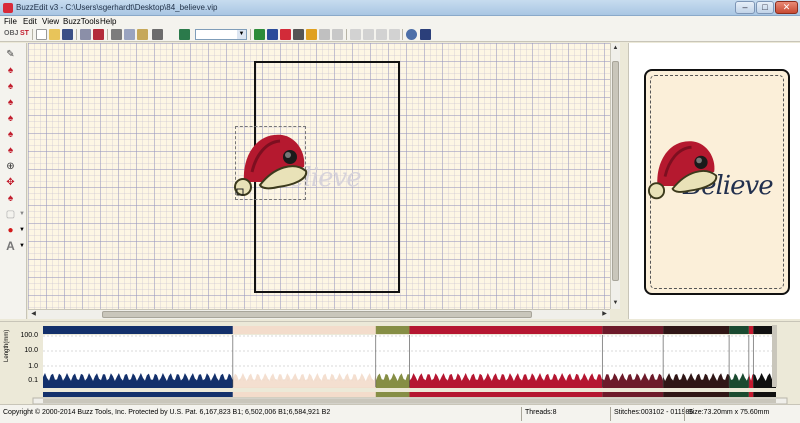 The width and height of the screenshot is (800, 423). I want to click on horizontal-scrollbar: ◀ ▶, so click(319, 314).